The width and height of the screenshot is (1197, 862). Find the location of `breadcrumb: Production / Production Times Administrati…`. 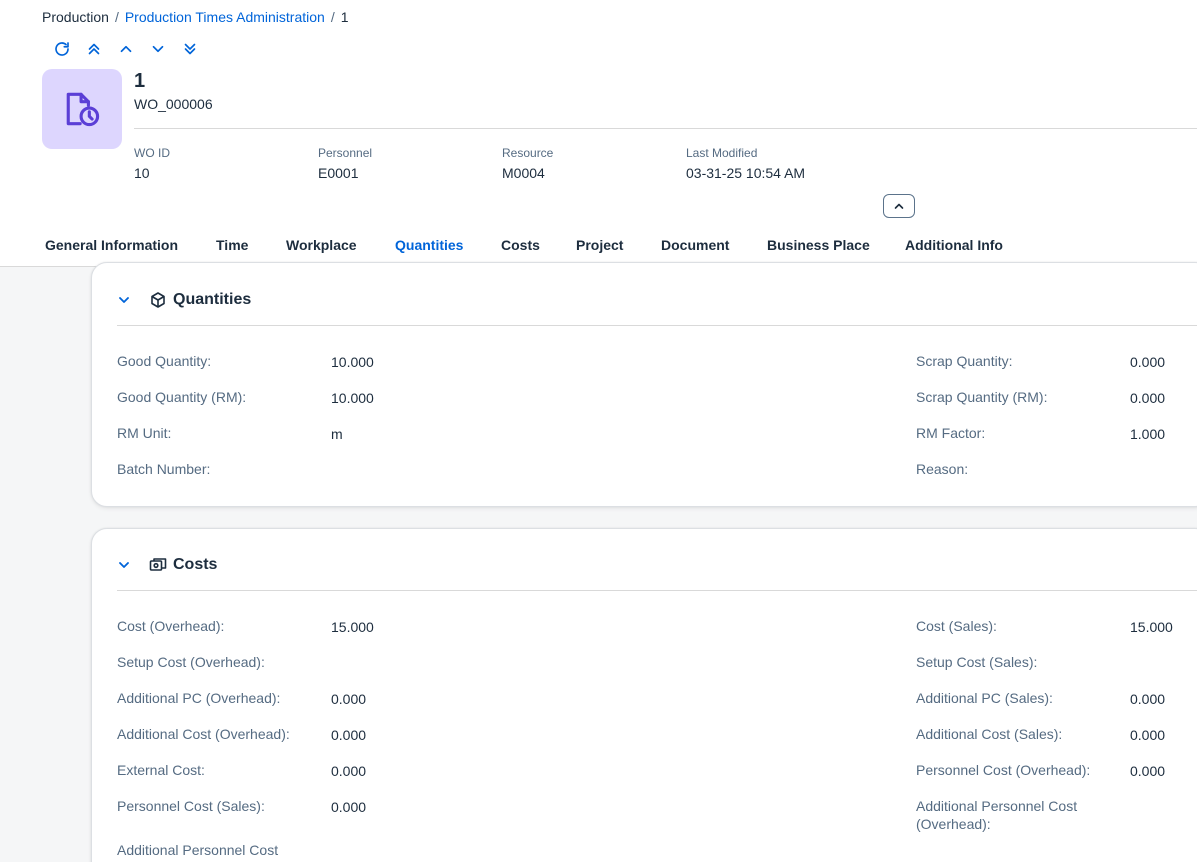

breadcrumb: Production / Production Times Administrati… is located at coordinates (195, 17).